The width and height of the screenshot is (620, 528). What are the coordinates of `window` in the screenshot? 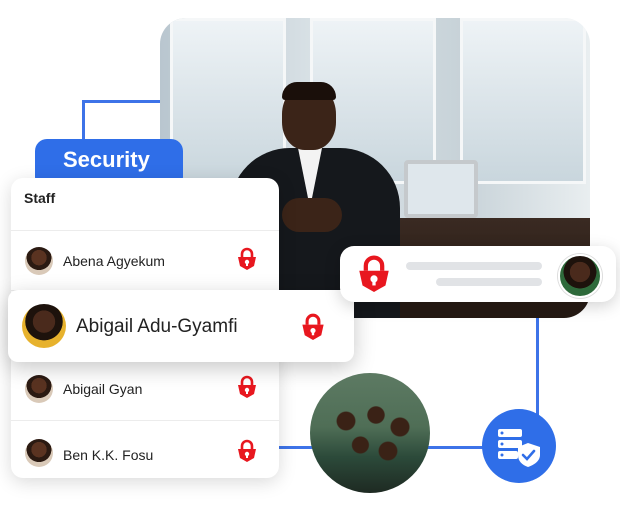 It's located at (523, 101).